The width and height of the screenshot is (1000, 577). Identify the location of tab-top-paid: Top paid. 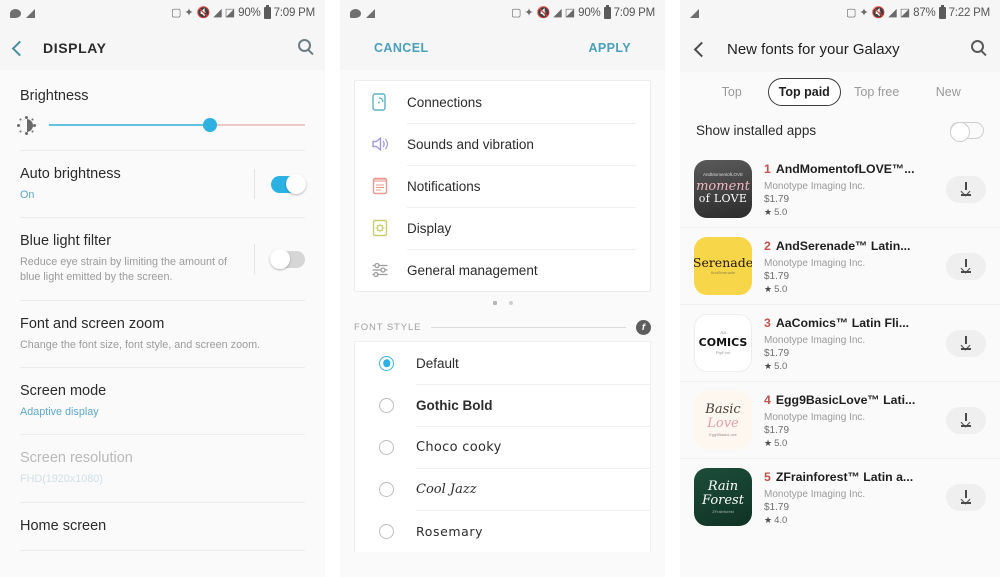
(804, 92).